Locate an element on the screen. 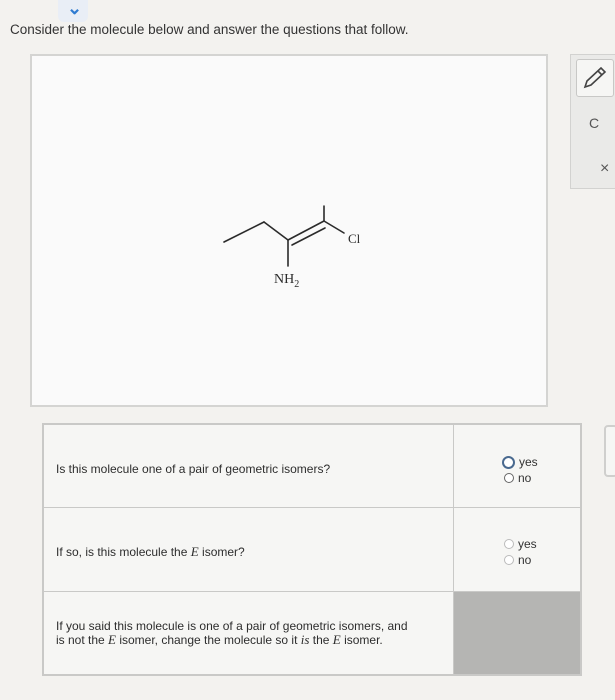 This screenshot has height=700, width=615. pencil-button is located at coordinates (595, 78).